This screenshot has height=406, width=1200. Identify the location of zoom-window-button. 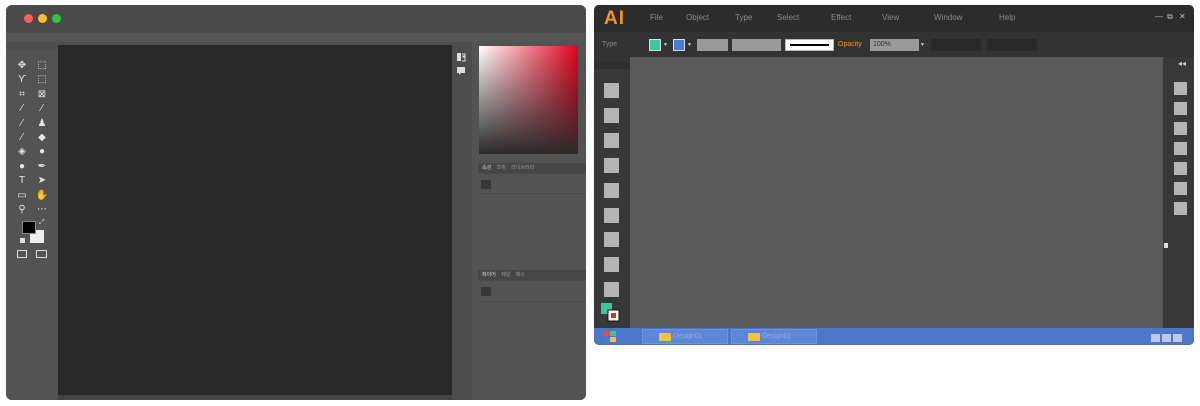
(56, 18).